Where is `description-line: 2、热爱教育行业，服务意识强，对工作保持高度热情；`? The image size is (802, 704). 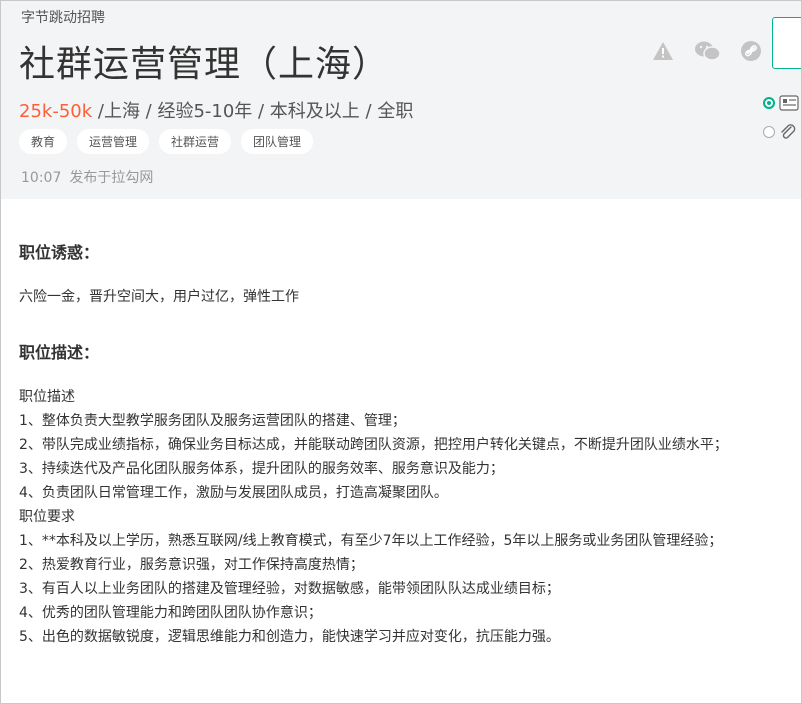
description-line: 2、热爱教育行业，服务意识强，对工作保持高度热情； is located at coordinates (191, 565).